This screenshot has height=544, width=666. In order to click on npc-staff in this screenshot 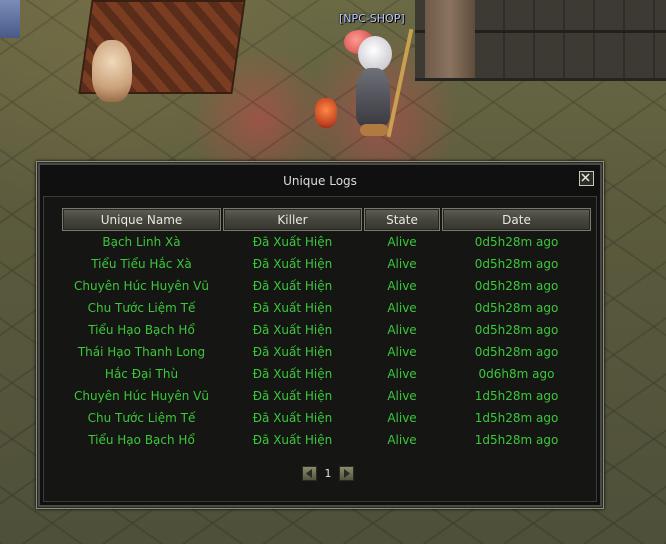, I will do `click(400, 83)`.